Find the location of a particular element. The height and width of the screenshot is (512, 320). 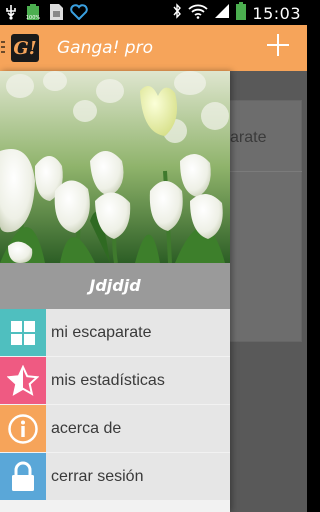

status-left-icons: 100% is located at coordinates (46, 14).